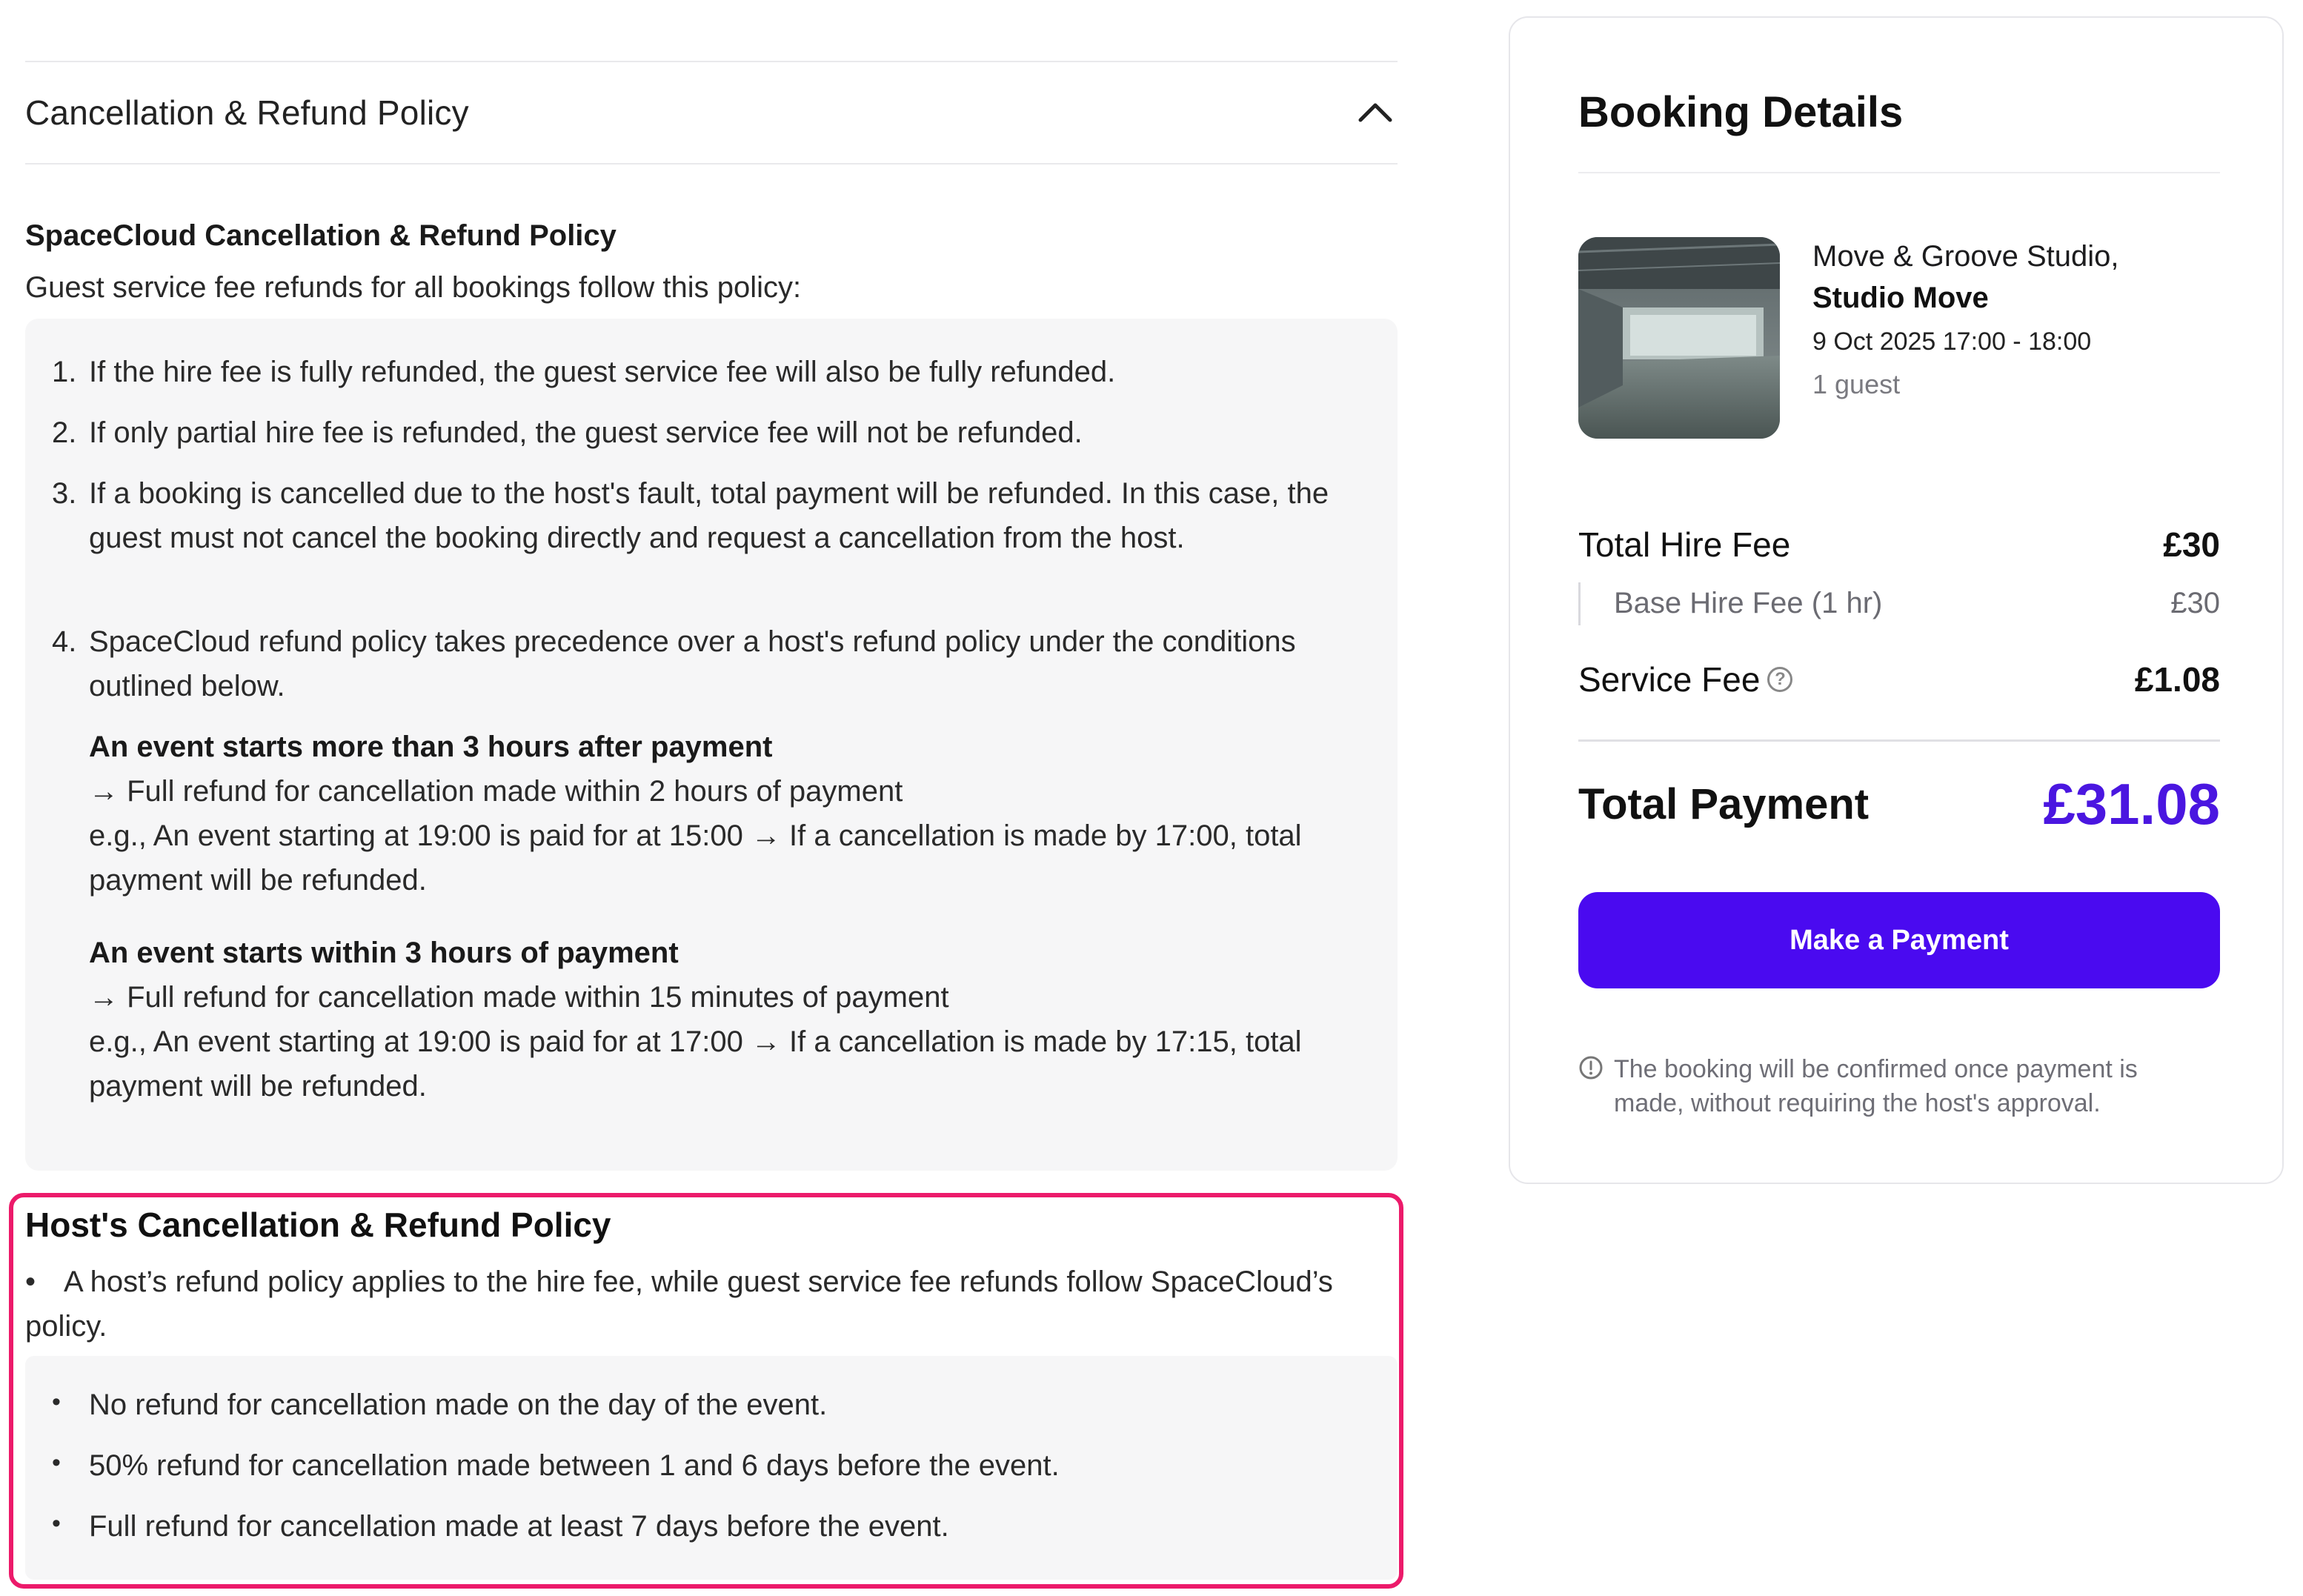 Image resolution: width=2303 pixels, height=1596 pixels. I want to click on info-icon, so click(1591, 1068).